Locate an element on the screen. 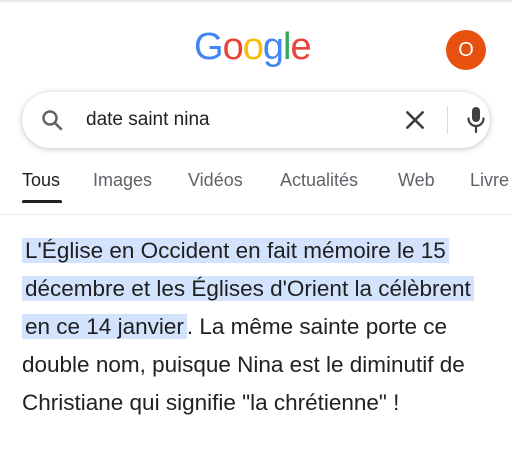  logo-letter-l: l is located at coordinates (287, 47).